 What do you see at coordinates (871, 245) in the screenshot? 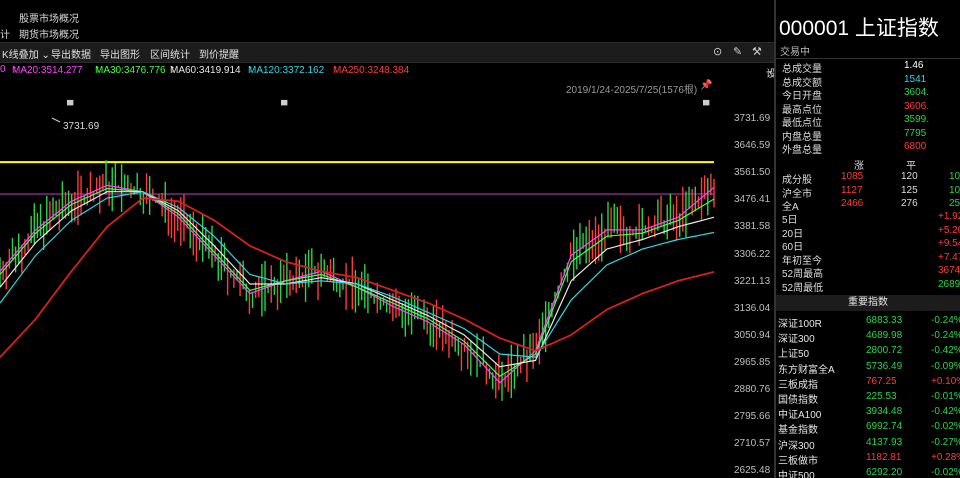
I see `period-row: 60日+9.54` at bounding box center [871, 245].